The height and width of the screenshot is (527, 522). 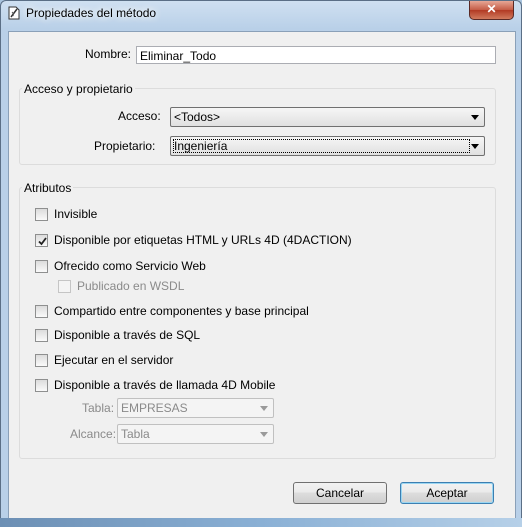 I want to click on acceso-label: Acceso:, so click(x=139, y=116).